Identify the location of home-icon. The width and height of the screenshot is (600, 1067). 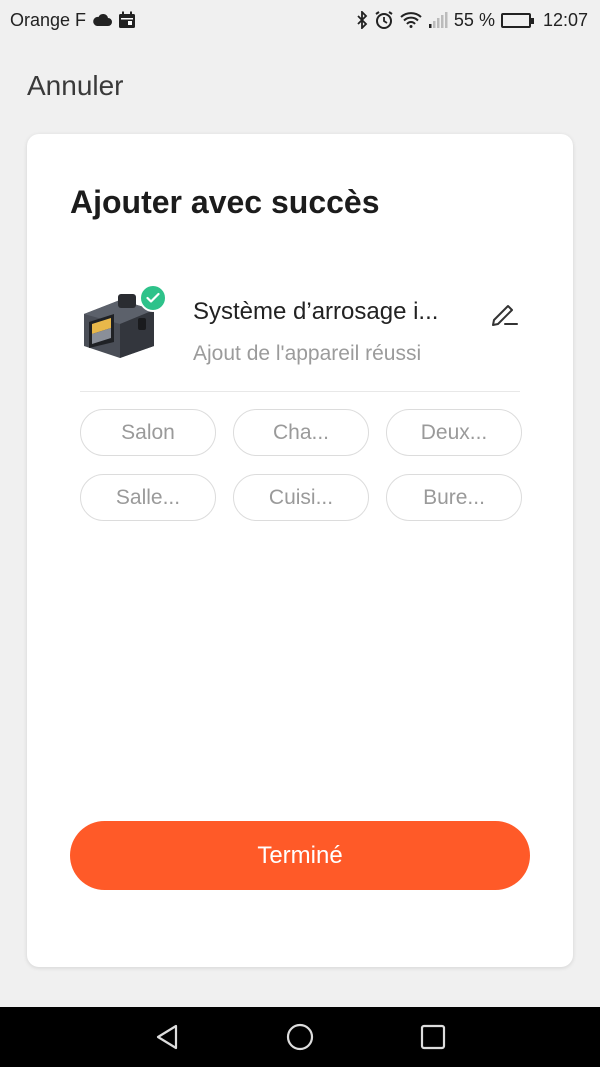
(300, 1037).